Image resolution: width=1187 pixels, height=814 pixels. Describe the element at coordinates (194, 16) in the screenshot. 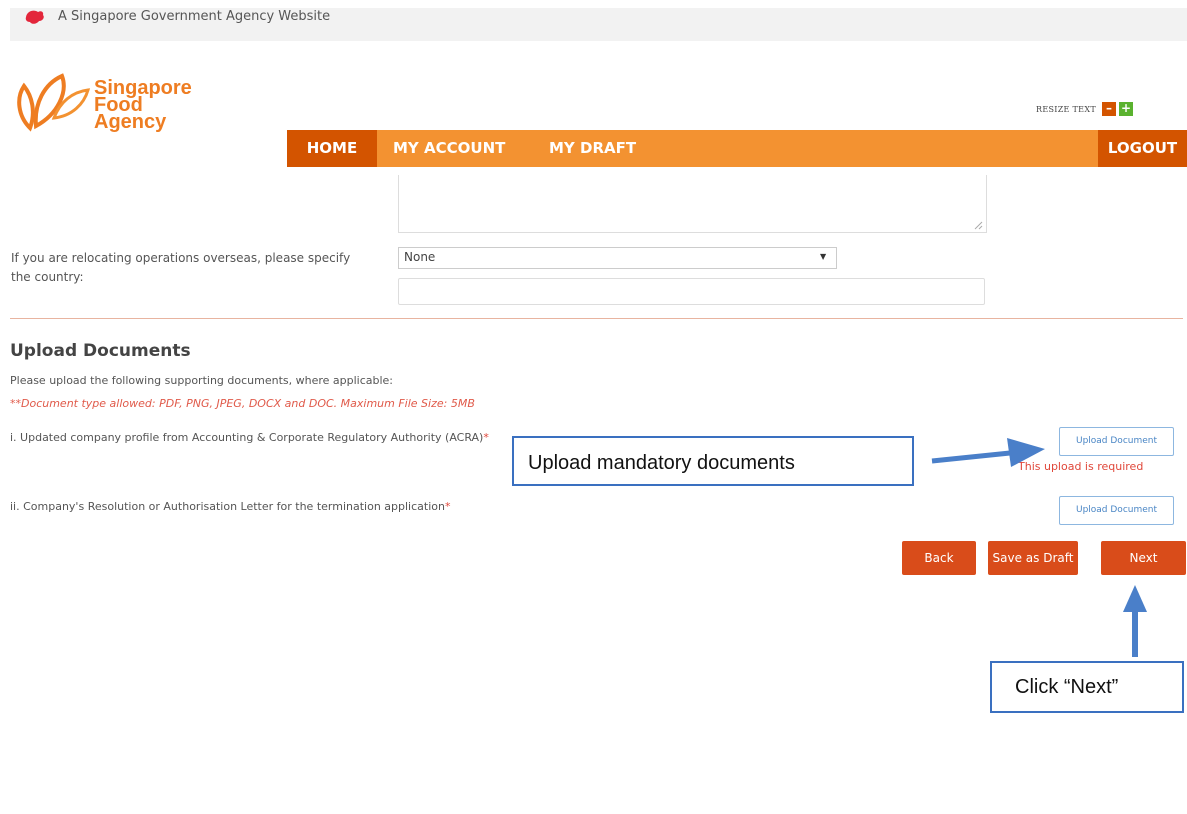

I see `gov-banner-text: A Singapore Government Agency Website` at that location.